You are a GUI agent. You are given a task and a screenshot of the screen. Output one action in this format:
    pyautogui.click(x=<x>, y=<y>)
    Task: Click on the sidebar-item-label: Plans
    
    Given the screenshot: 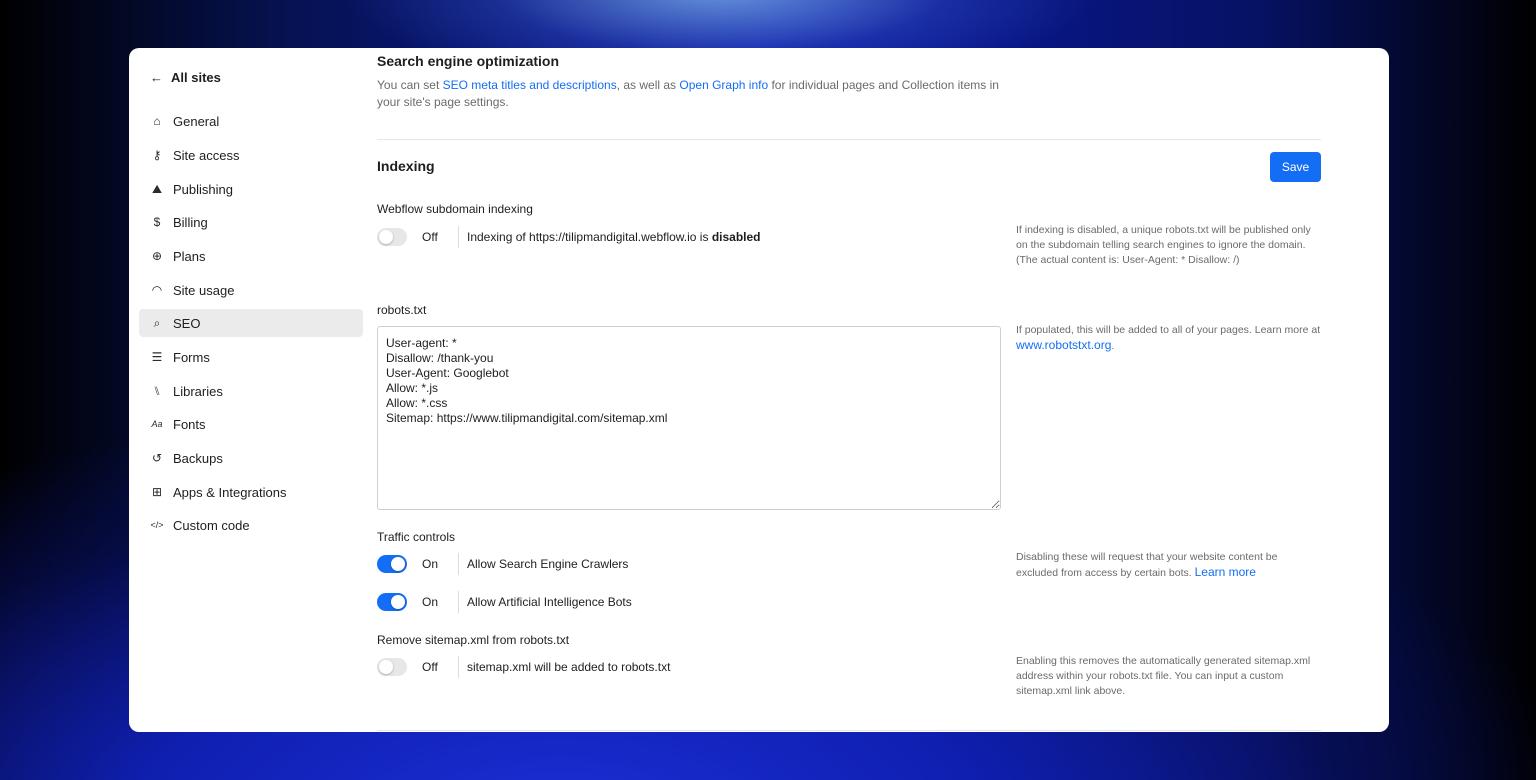 What is the action you would take?
    pyautogui.click(x=189, y=256)
    